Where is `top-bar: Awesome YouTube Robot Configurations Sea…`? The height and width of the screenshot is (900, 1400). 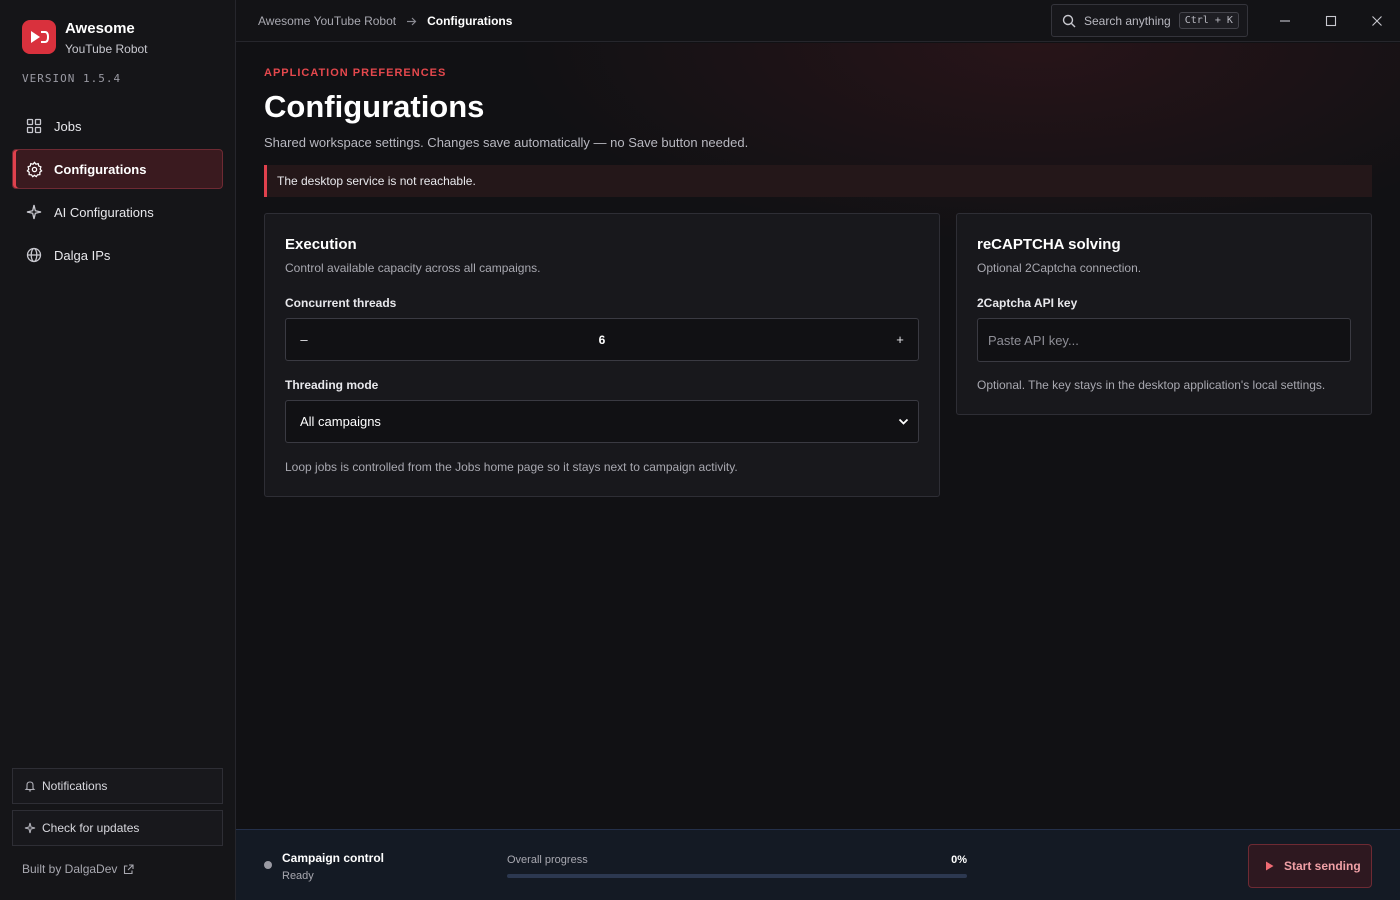
top-bar: Awesome YouTube Robot Configurations Sea… is located at coordinates (818, 21).